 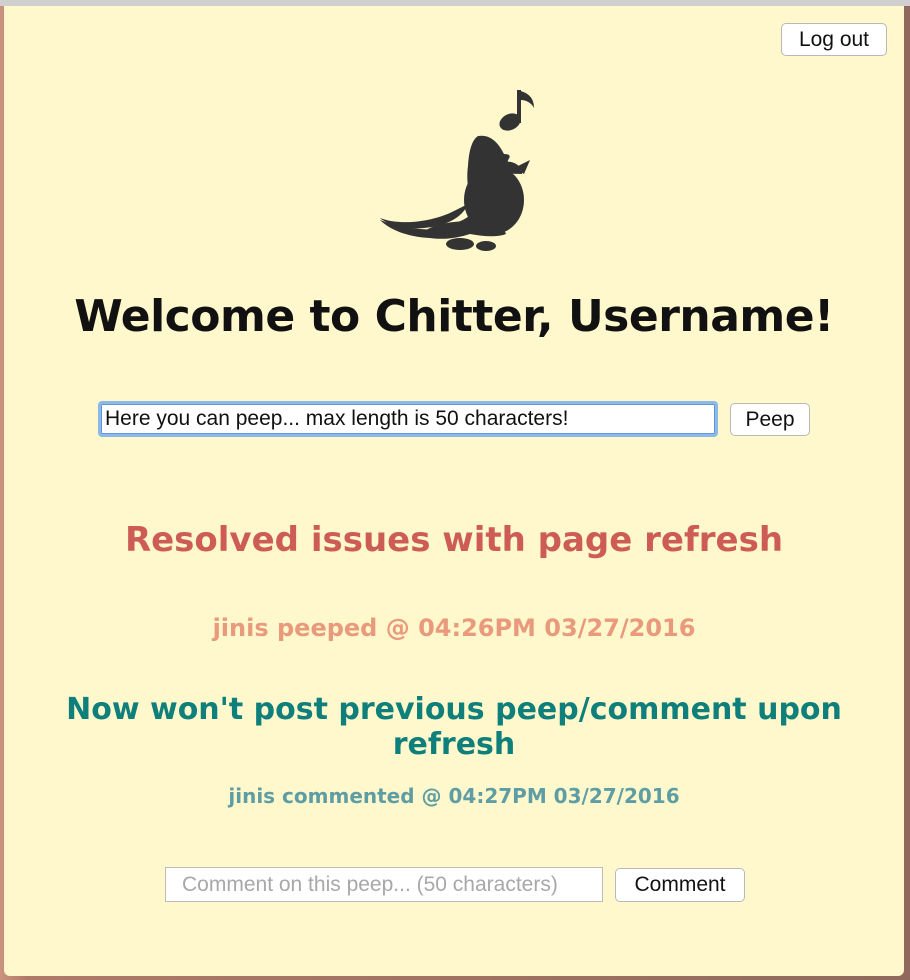 I want to click on peep-text: Resolved issues with page refresh, so click(x=454, y=540).